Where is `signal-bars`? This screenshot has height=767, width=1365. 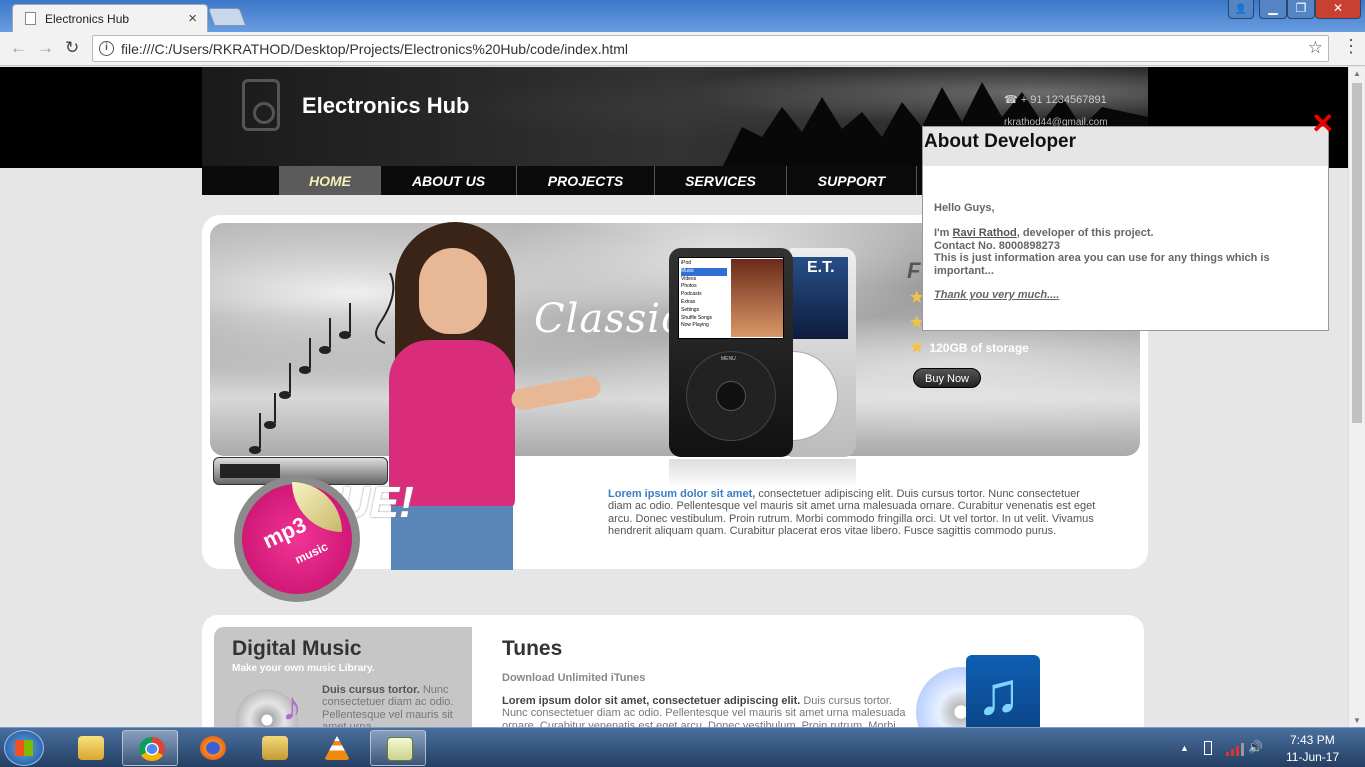
signal-bars is located at coordinates (1235, 749).